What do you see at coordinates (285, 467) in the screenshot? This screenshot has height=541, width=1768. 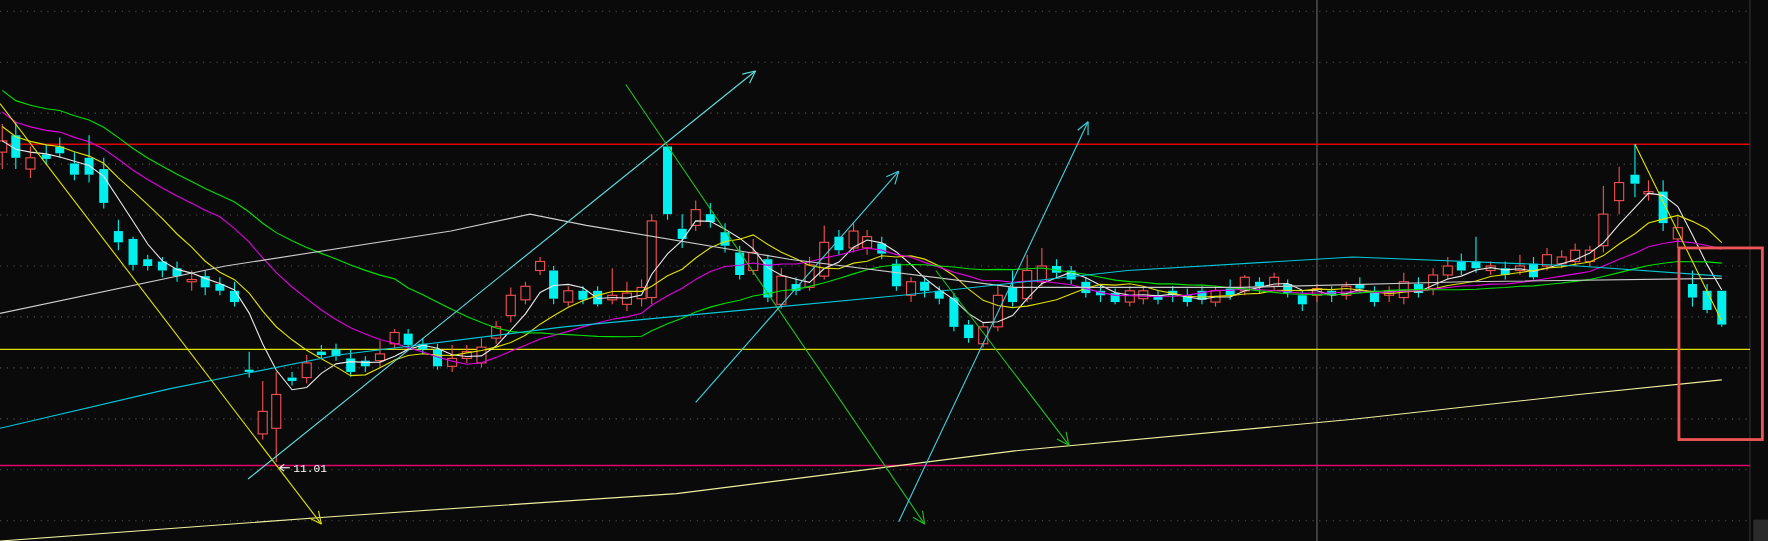 I see `left-arrow-icon` at bounding box center [285, 467].